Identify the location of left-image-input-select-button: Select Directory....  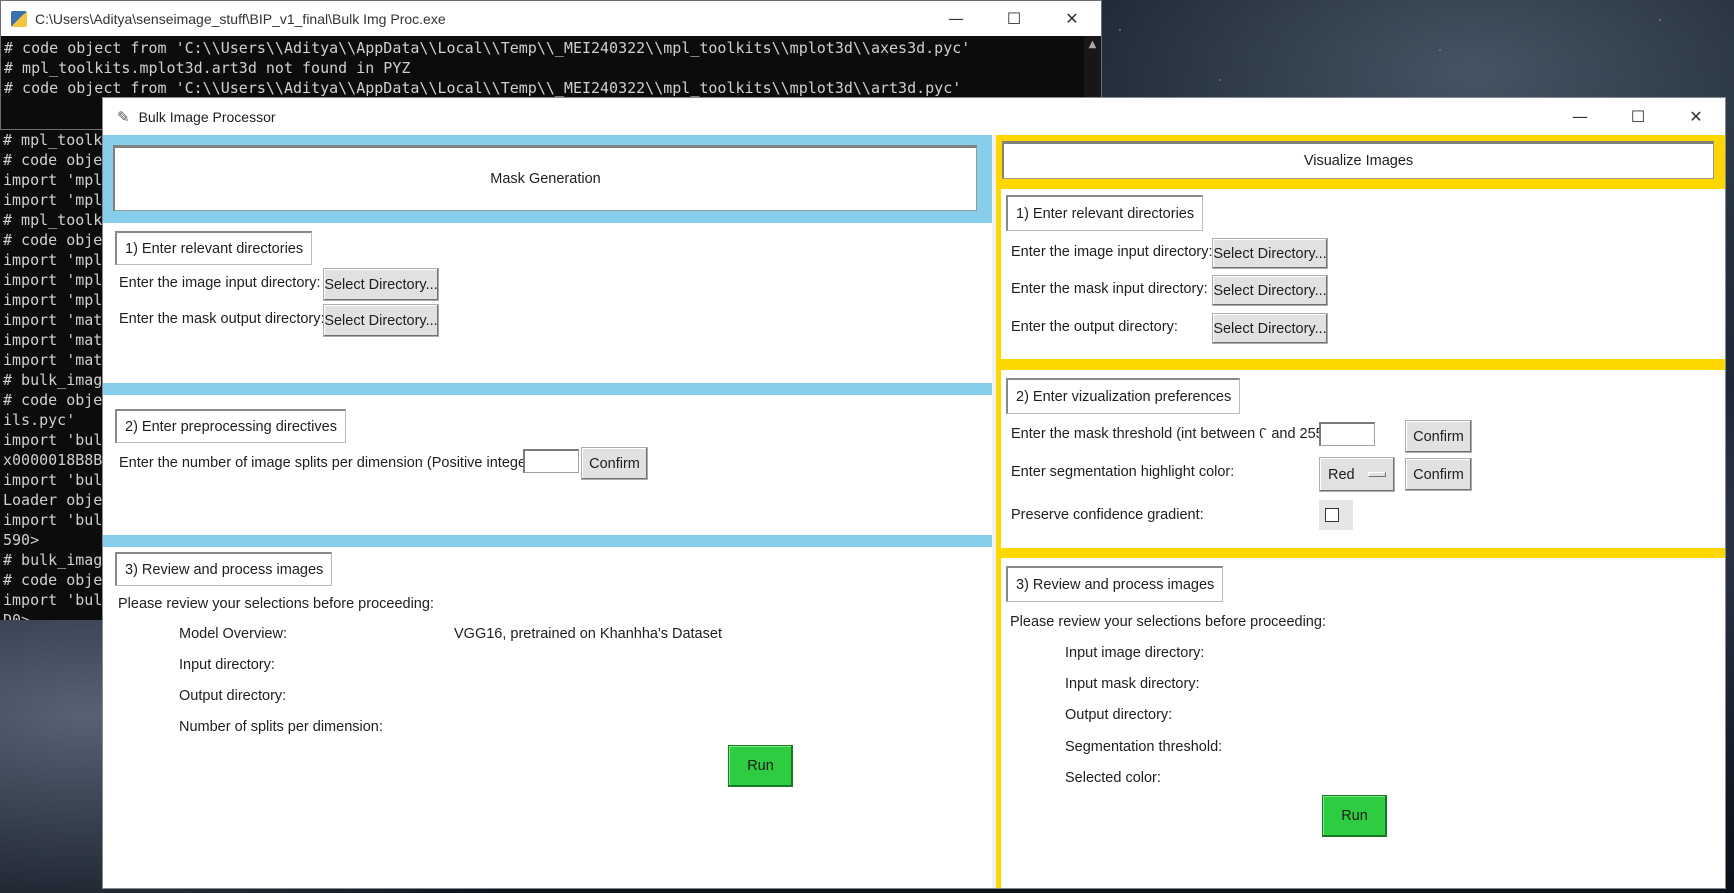
(381, 284).